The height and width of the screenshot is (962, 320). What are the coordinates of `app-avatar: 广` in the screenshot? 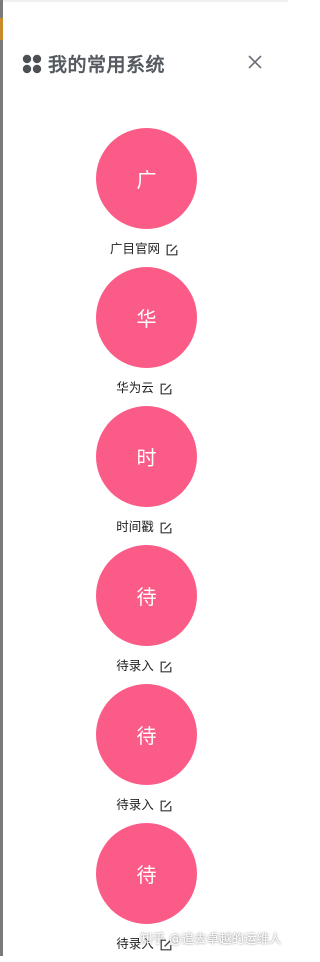 It's located at (146, 178).